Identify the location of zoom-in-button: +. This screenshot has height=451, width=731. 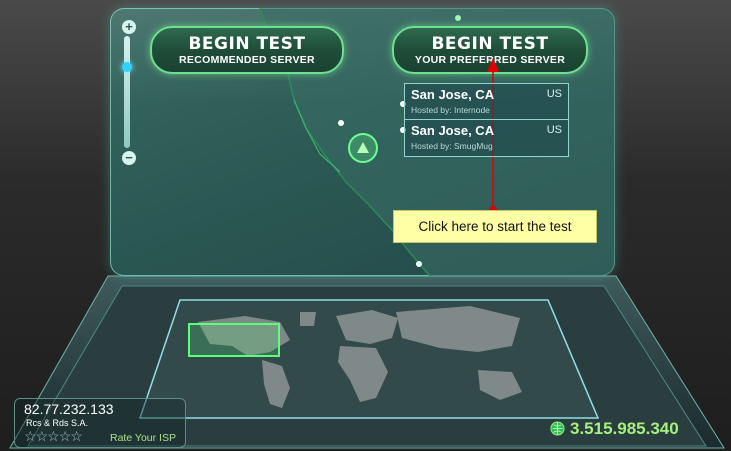
(129, 27).